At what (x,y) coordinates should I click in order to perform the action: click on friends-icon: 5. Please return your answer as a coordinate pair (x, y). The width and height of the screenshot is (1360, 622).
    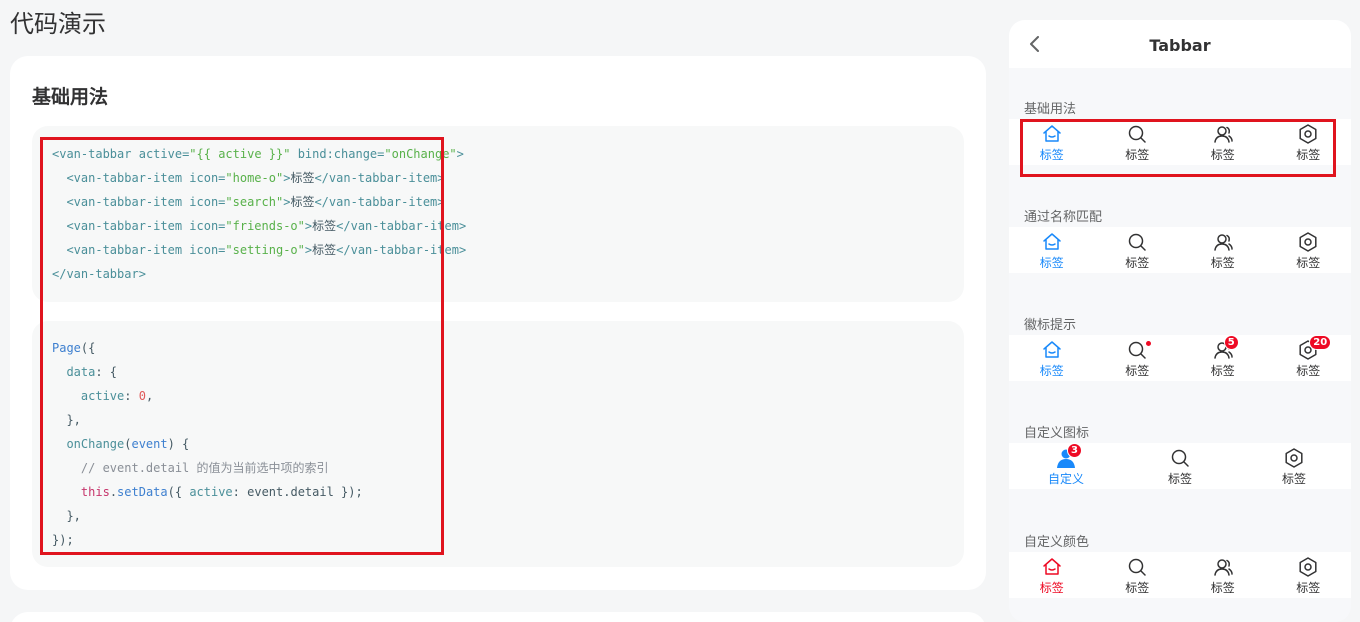
    Looking at the image, I should click on (1225, 348).